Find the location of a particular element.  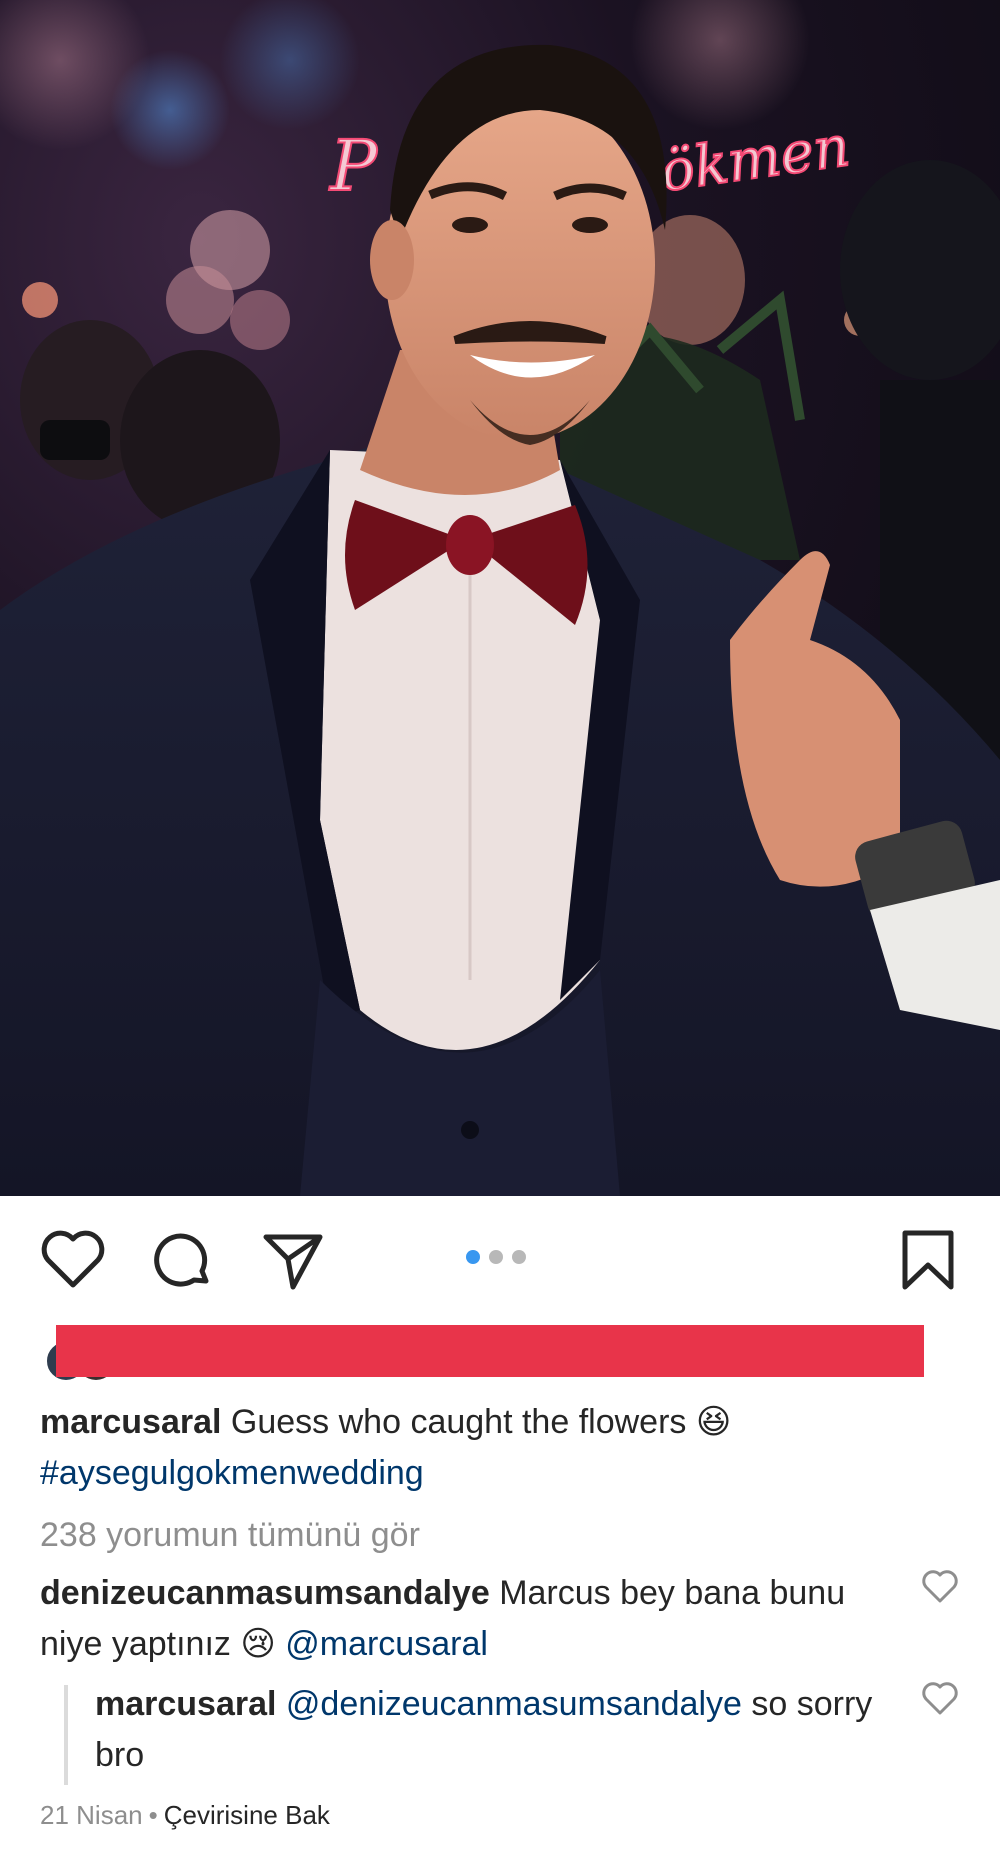

reply-thread-line is located at coordinates (66, 1735).